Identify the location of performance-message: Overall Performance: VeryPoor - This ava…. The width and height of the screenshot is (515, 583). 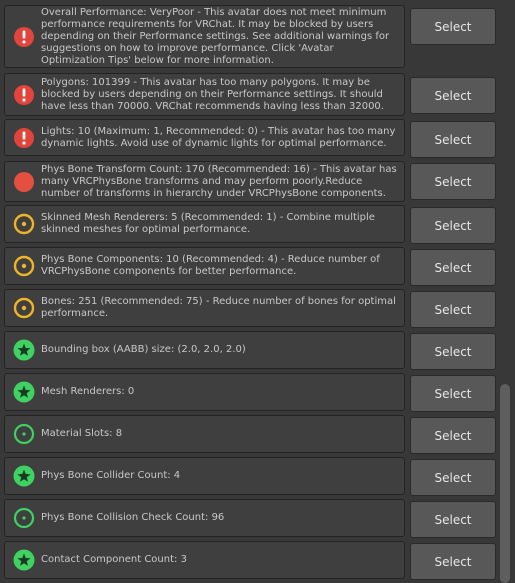
(215, 36).